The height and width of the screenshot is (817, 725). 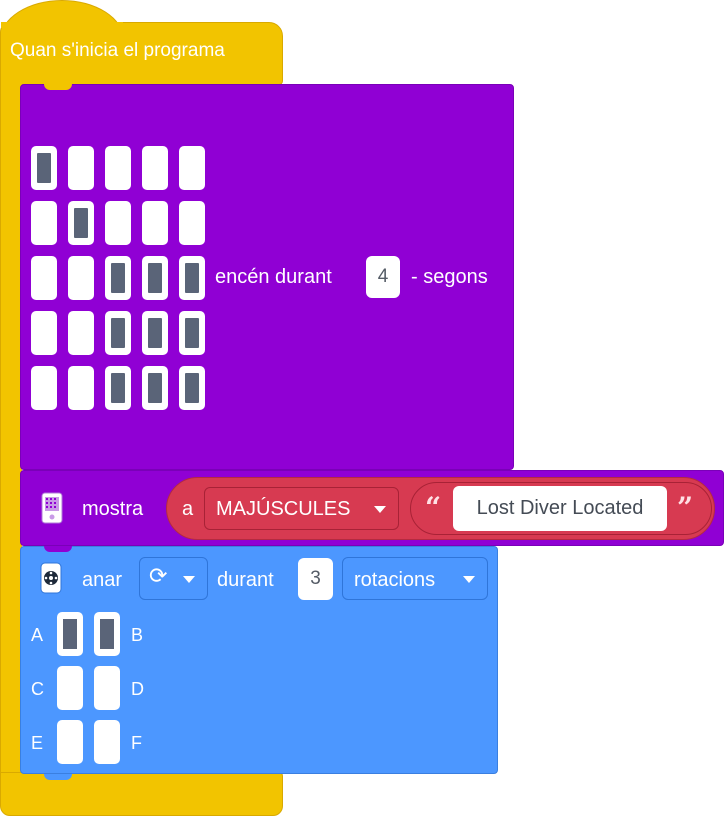 I want to click on duration-input: 4, so click(x=383, y=277).